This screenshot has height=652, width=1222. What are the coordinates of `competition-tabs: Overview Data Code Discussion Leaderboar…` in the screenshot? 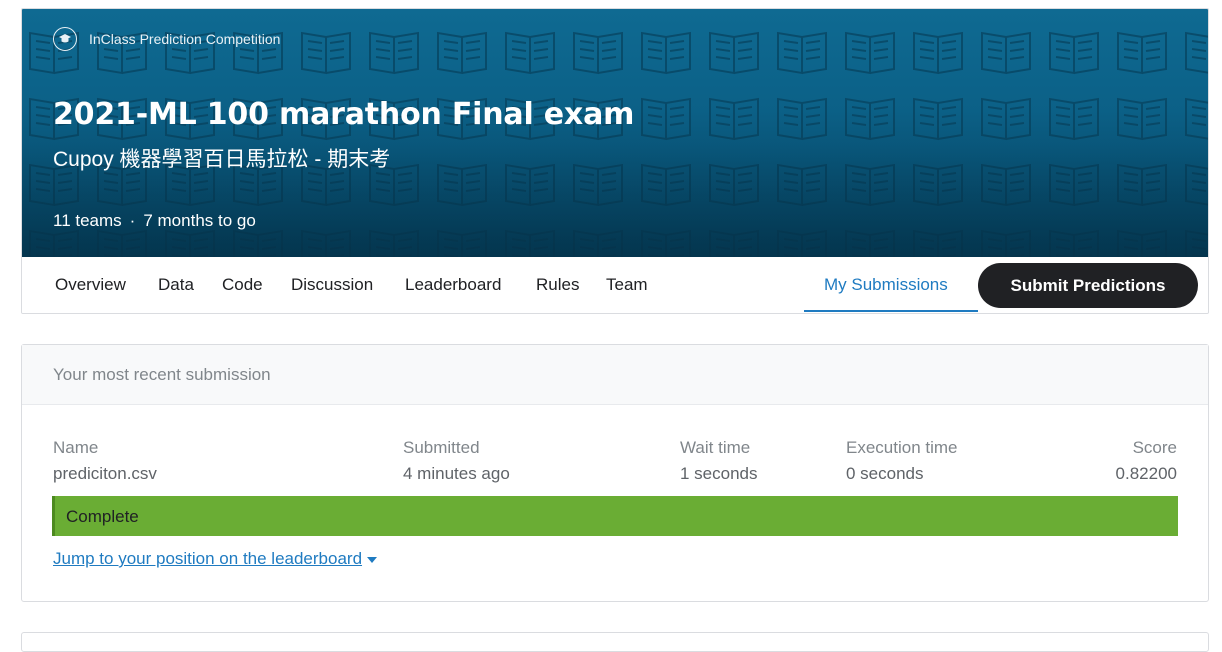 It's located at (615, 285).